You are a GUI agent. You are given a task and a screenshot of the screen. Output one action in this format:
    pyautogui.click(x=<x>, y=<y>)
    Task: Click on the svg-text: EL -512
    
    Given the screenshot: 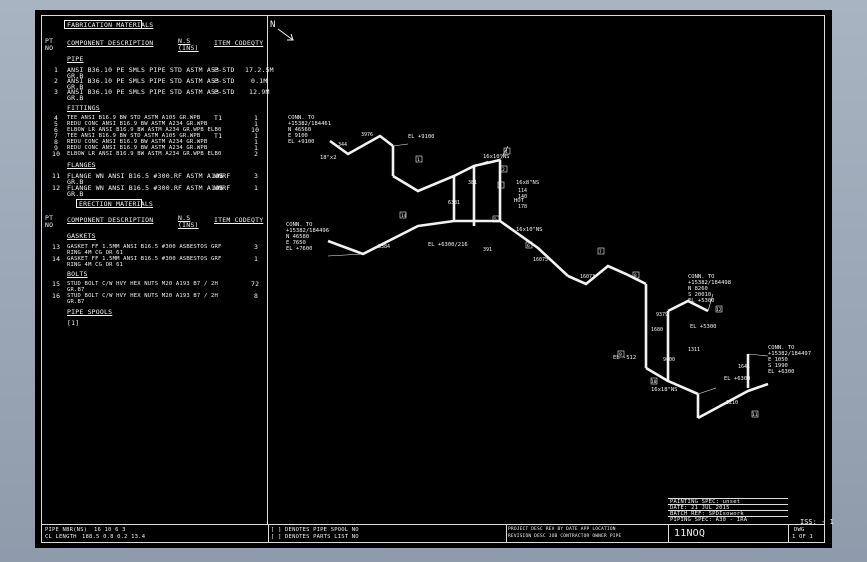 What is the action you would take?
    pyautogui.click(x=624, y=358)
    